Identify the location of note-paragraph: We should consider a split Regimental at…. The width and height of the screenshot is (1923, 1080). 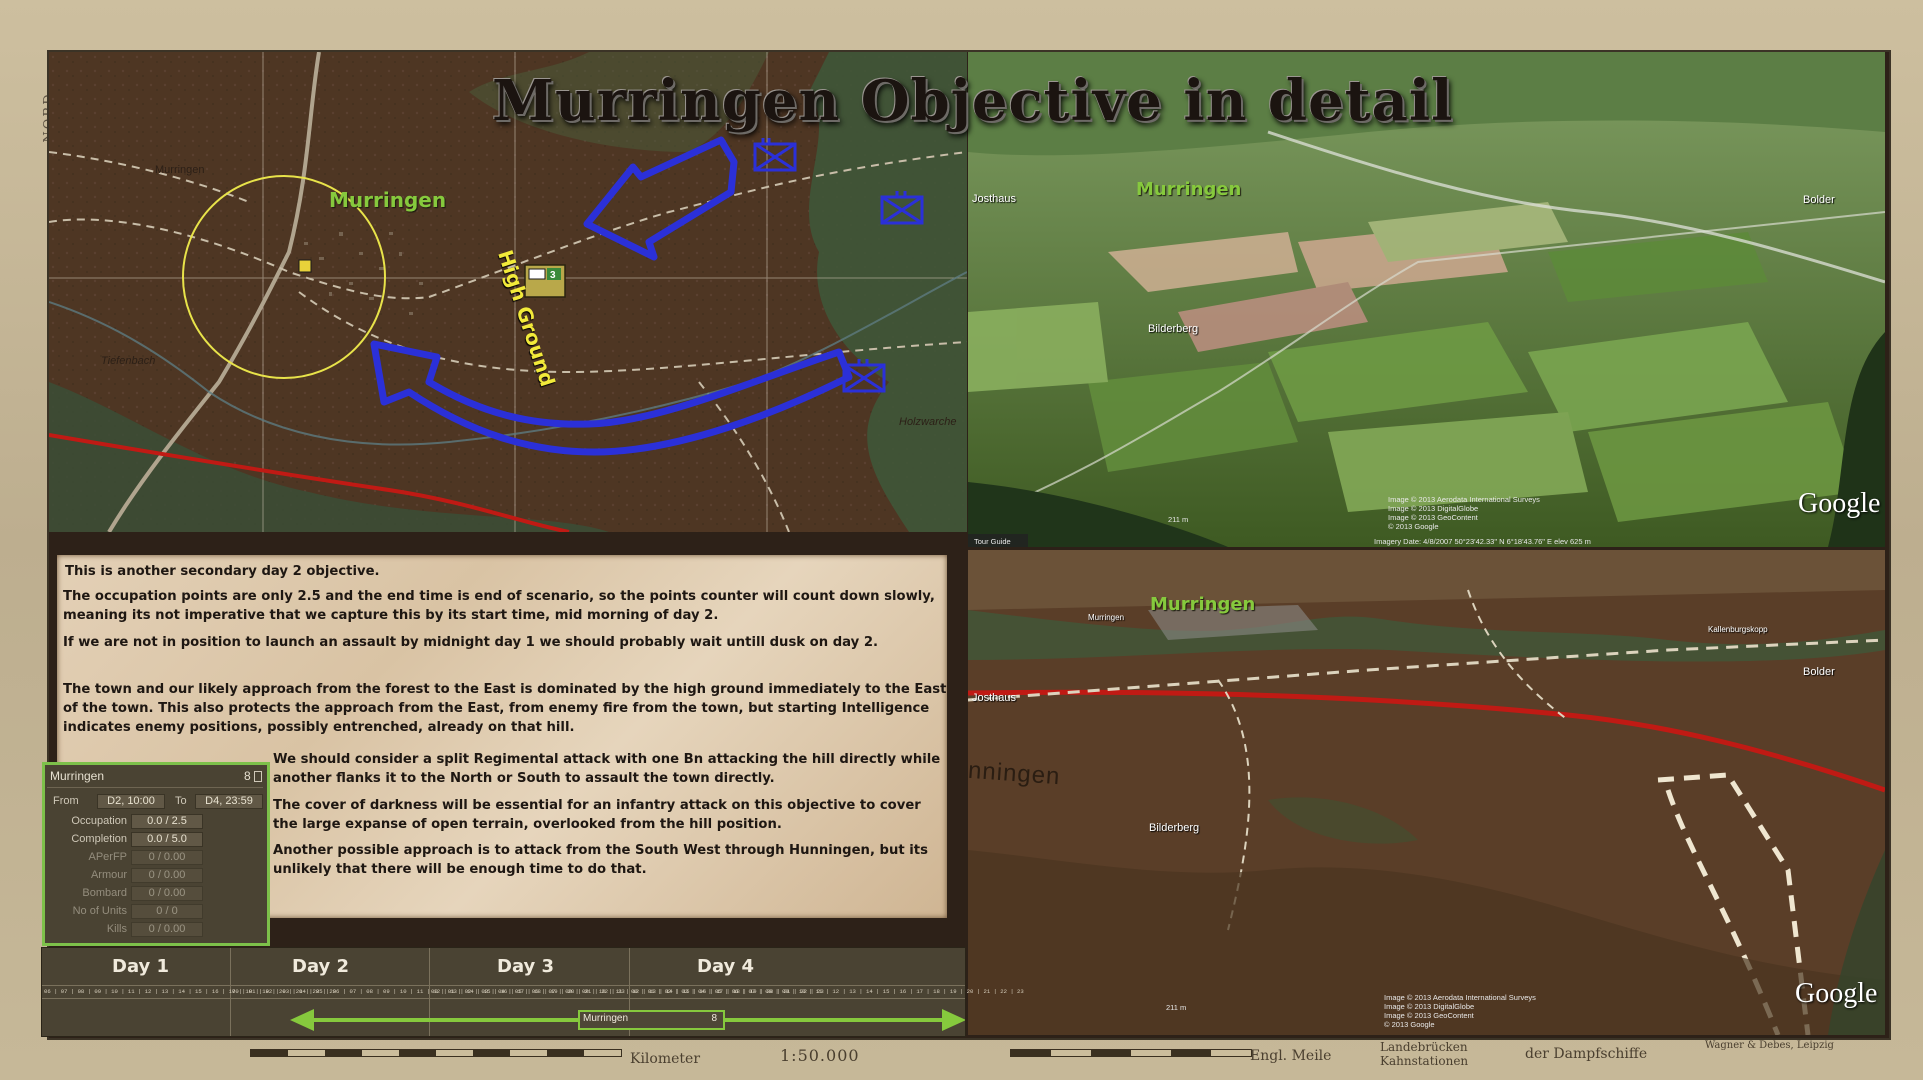
(607, 769).